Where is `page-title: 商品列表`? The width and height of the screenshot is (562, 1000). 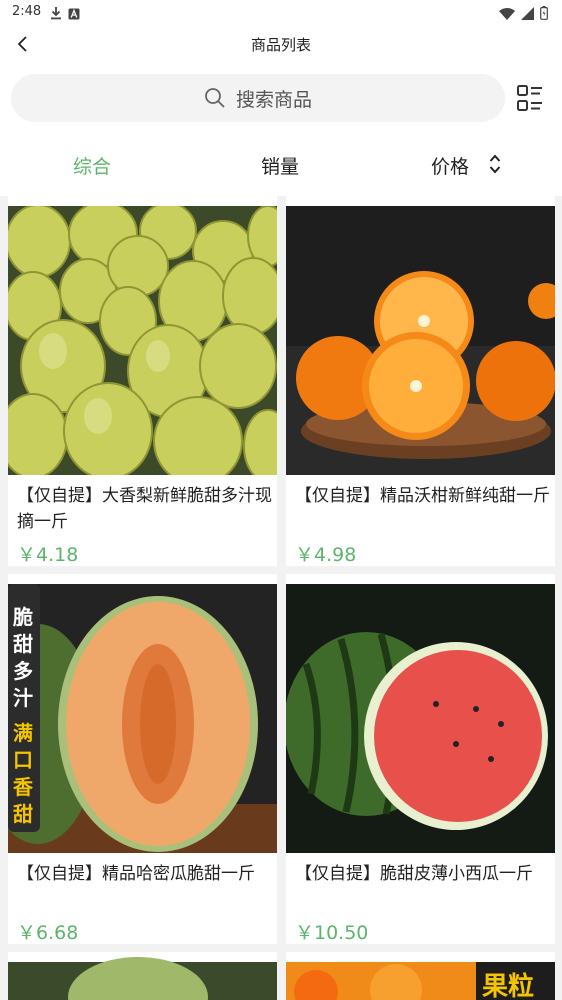 page-title: 商品列表 is located at coordinates (280, 45).